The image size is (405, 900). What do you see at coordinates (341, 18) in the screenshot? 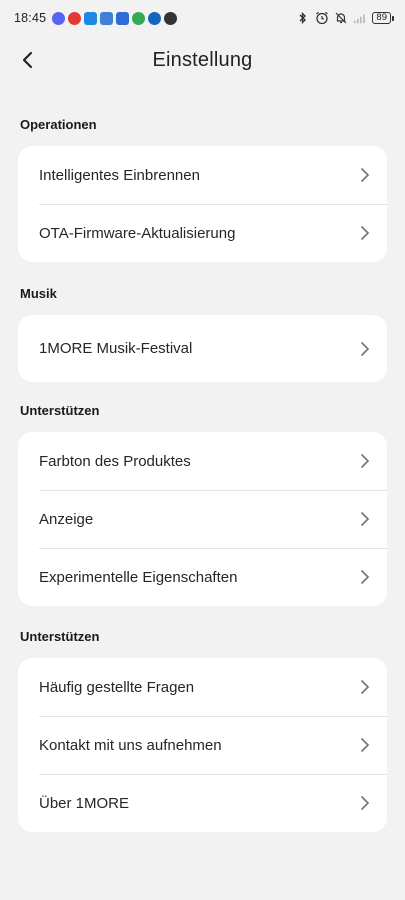
I see `mute-bell-icon` at bounding box center [341, 18].